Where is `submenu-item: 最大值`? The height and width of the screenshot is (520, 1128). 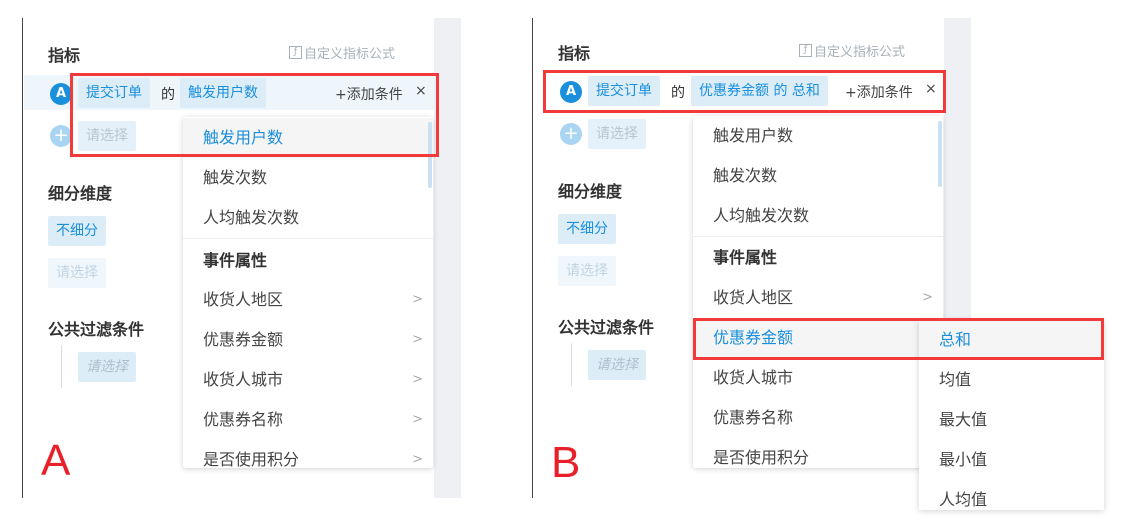 submenu-item: 最大值 is located at coordinates (1011, 420).